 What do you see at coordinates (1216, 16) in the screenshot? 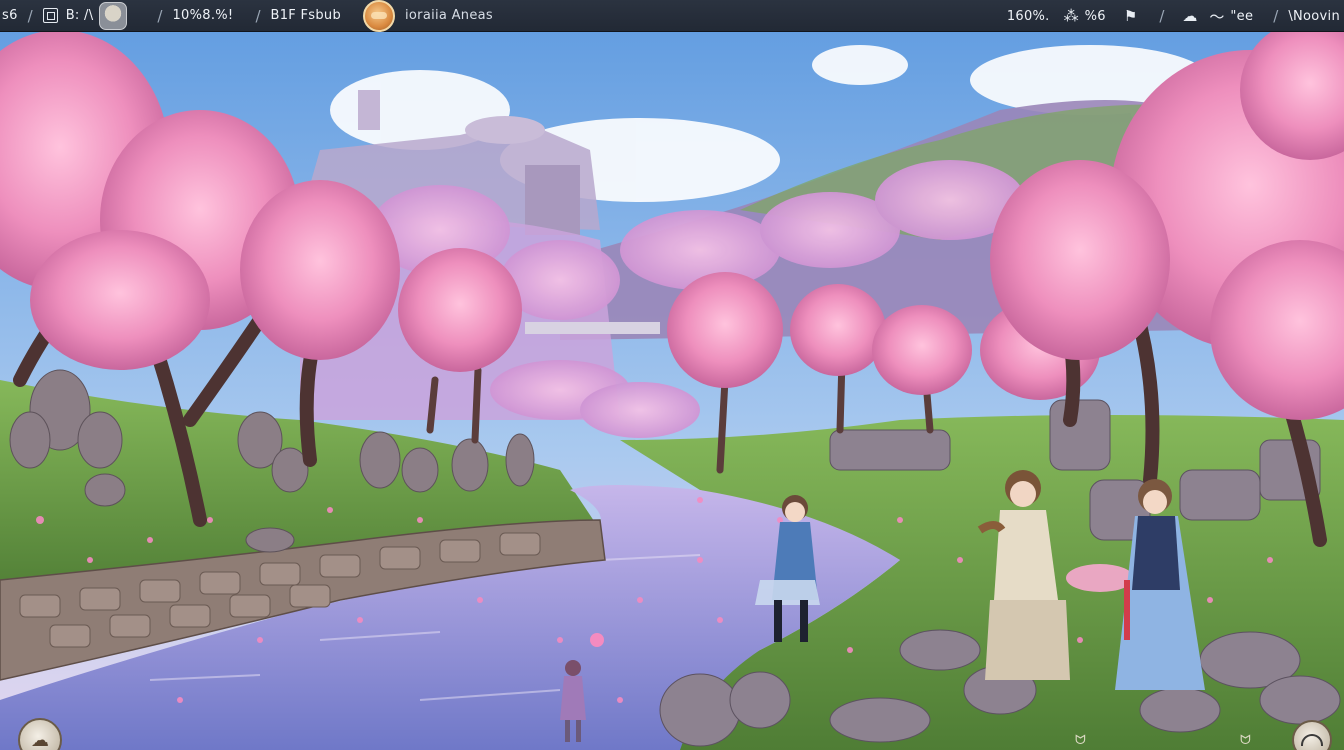
I see `wave-icon: 〜` at bounding box center [1216, 16].